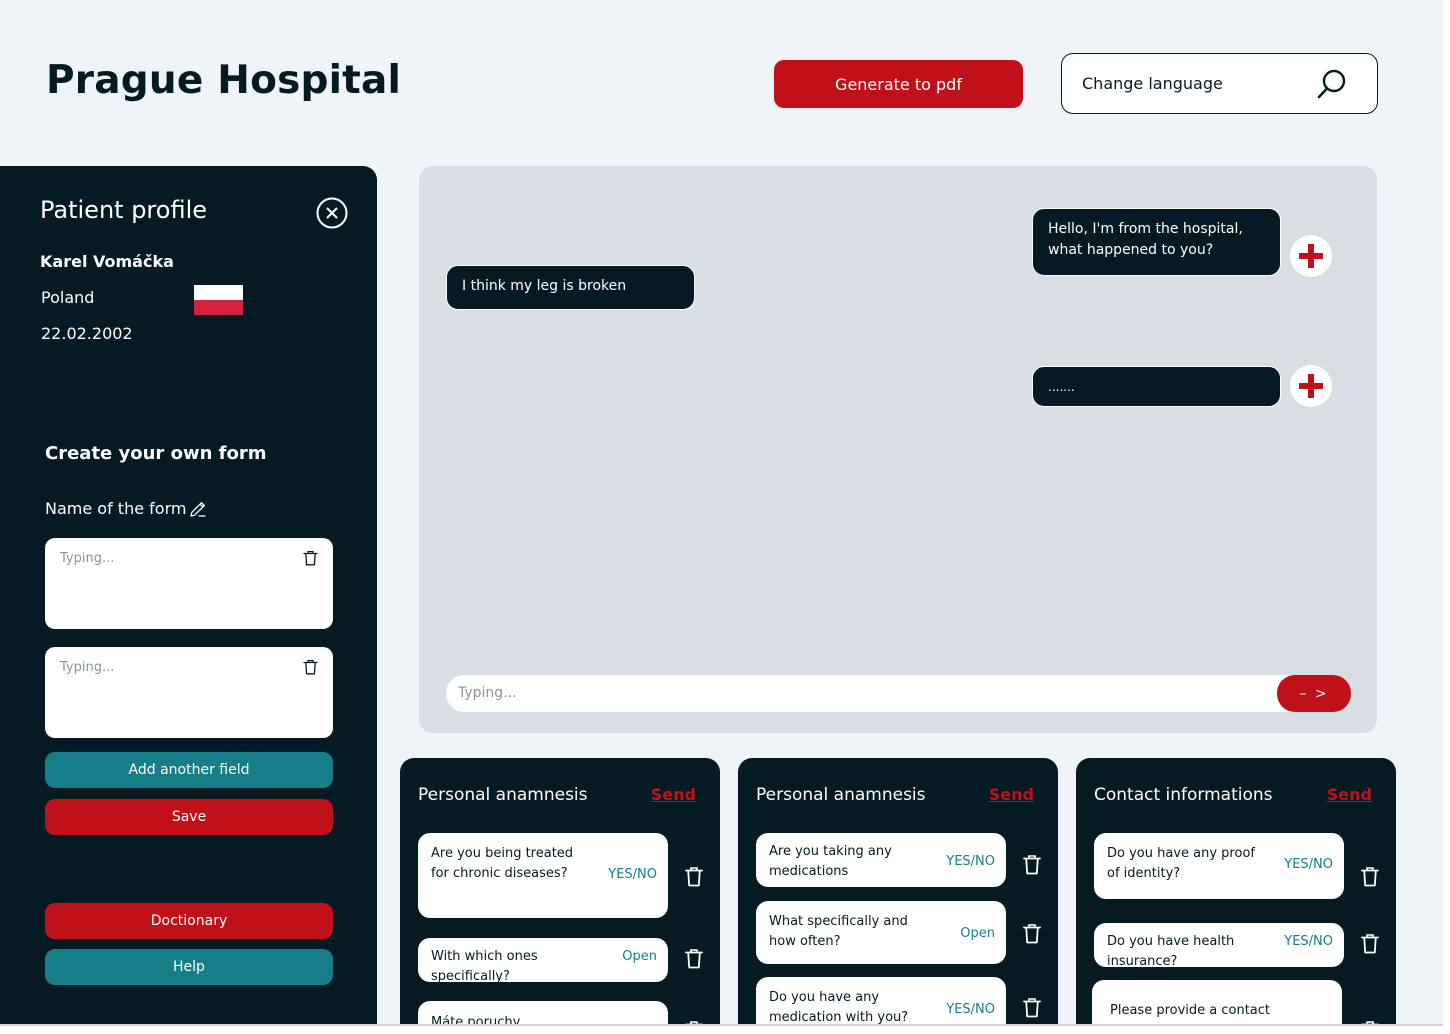 Image resolution: width=1450 pixels, height=1034 pixels. Describe the element at coordinates (1332, 84) in the screenshot. I see `search-icon` at that location.